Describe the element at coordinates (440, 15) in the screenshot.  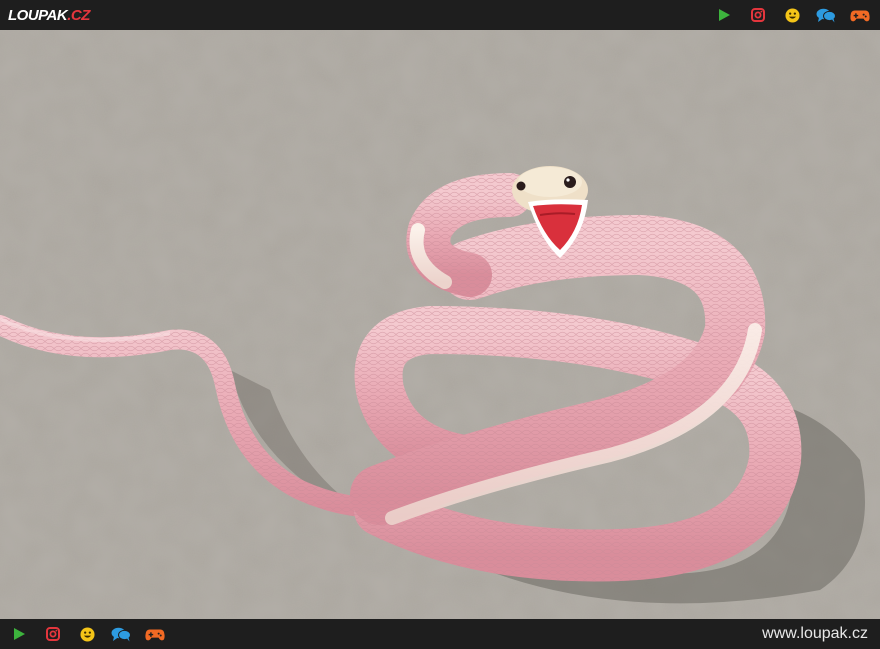
I see `top-bar: LOUPAK .CZ` at that location.